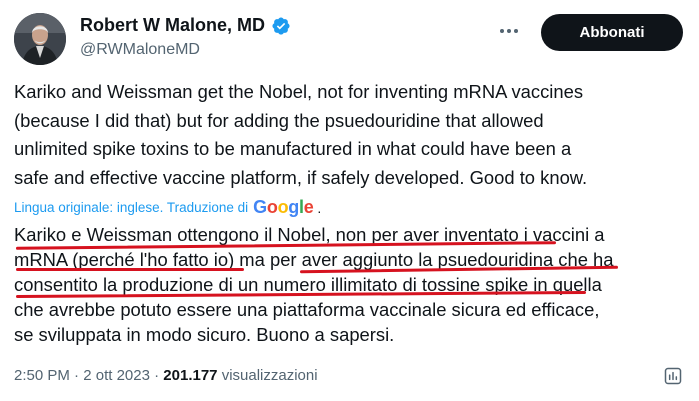 This screenshot has height=401, width=699. What do you see at coordinates (509, 31) in the screenshot?
I see `more-options-icon` at bounding box center [509, 31].